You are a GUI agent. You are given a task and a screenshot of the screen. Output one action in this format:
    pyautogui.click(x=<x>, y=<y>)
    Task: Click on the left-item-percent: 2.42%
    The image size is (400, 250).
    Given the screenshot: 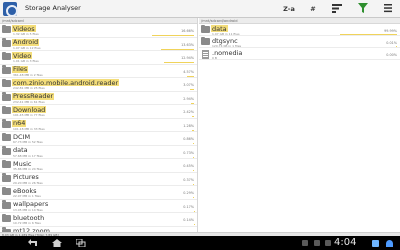 What is the action you would take?
    pyautogui.click(x=188, y=112)
    